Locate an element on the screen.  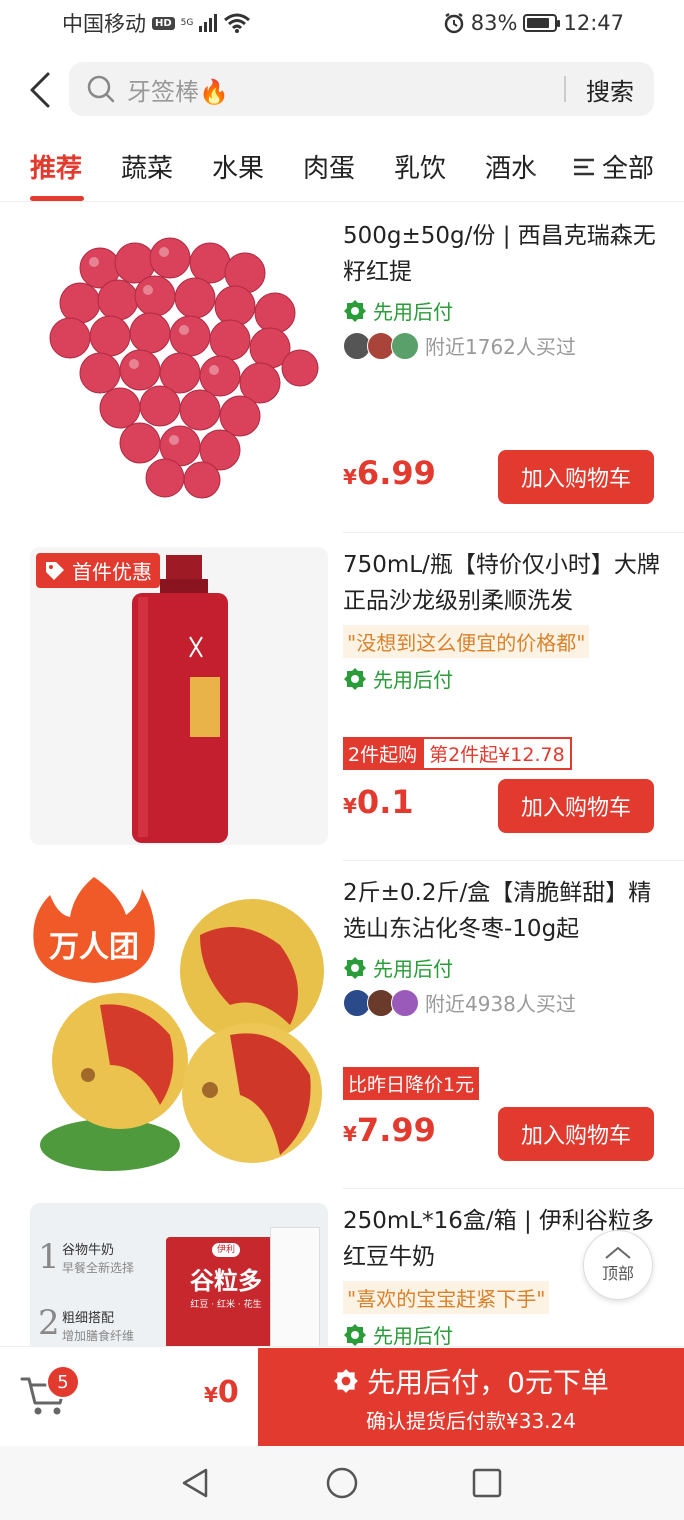
min-purchase-tag: 2件起购 is located at coordinates (383, 753).